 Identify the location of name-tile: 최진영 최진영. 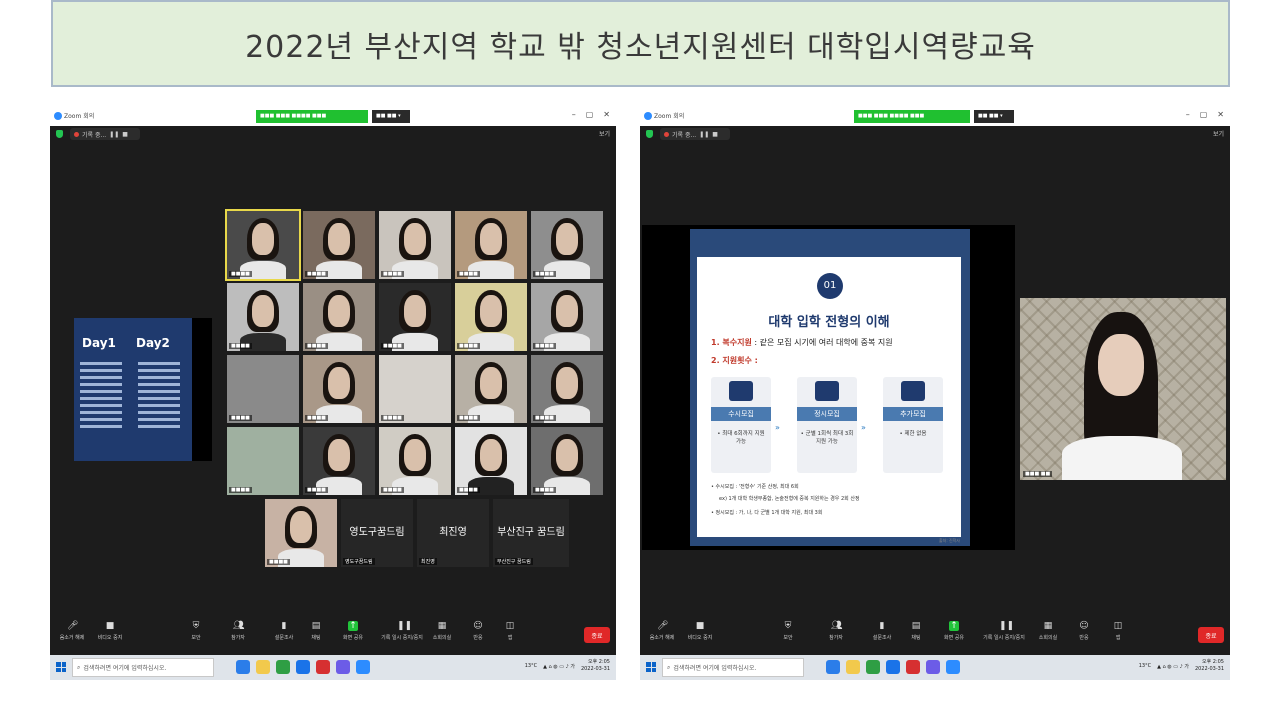
(453, 533).